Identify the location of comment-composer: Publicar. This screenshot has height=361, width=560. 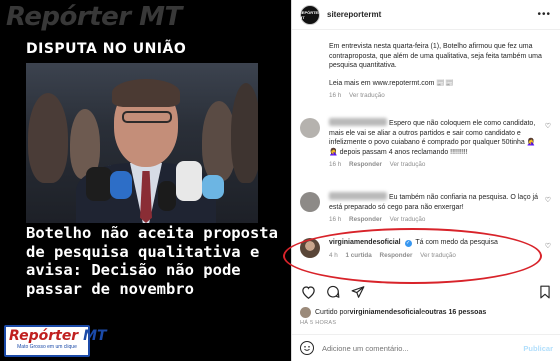
(426, 347).